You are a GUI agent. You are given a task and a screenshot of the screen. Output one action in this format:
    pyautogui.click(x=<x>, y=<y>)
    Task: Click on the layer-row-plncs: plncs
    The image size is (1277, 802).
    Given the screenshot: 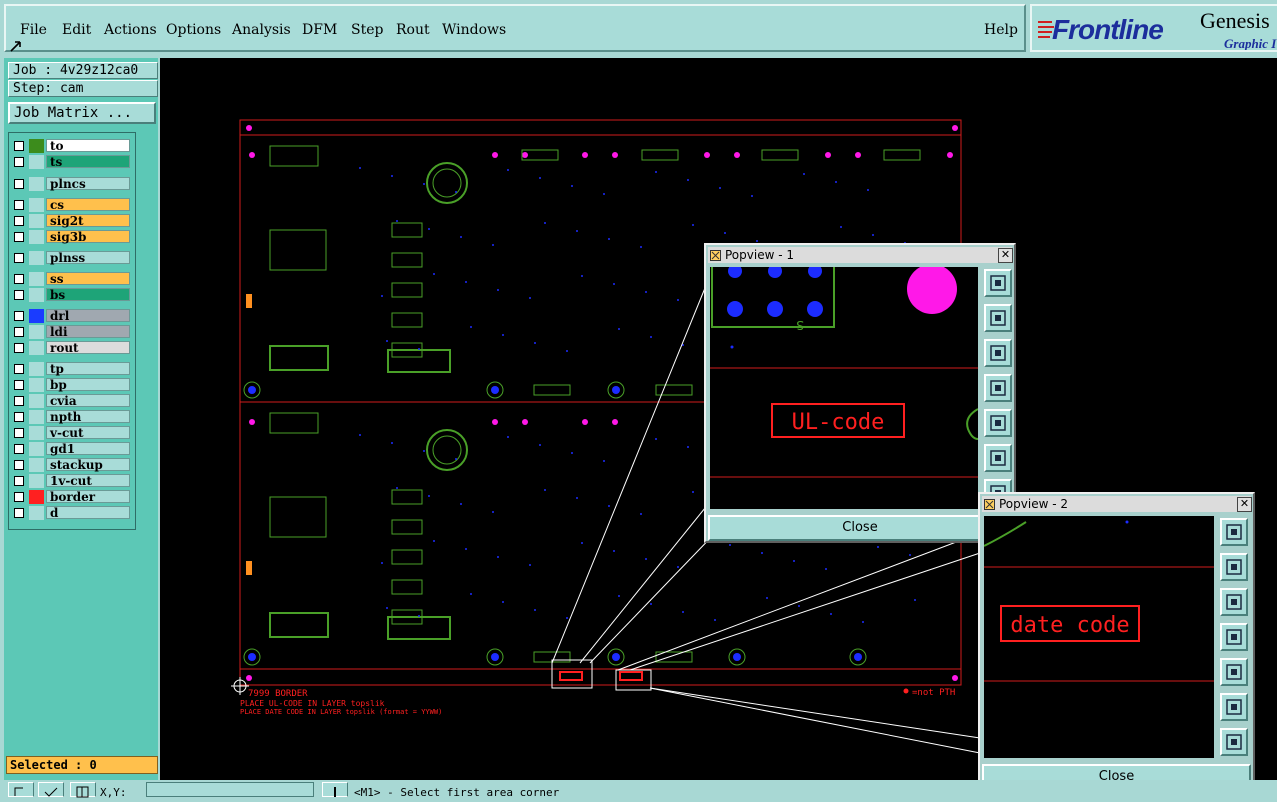 What is the action you would take?
    pyautogui.click(x=72, y=184)
    